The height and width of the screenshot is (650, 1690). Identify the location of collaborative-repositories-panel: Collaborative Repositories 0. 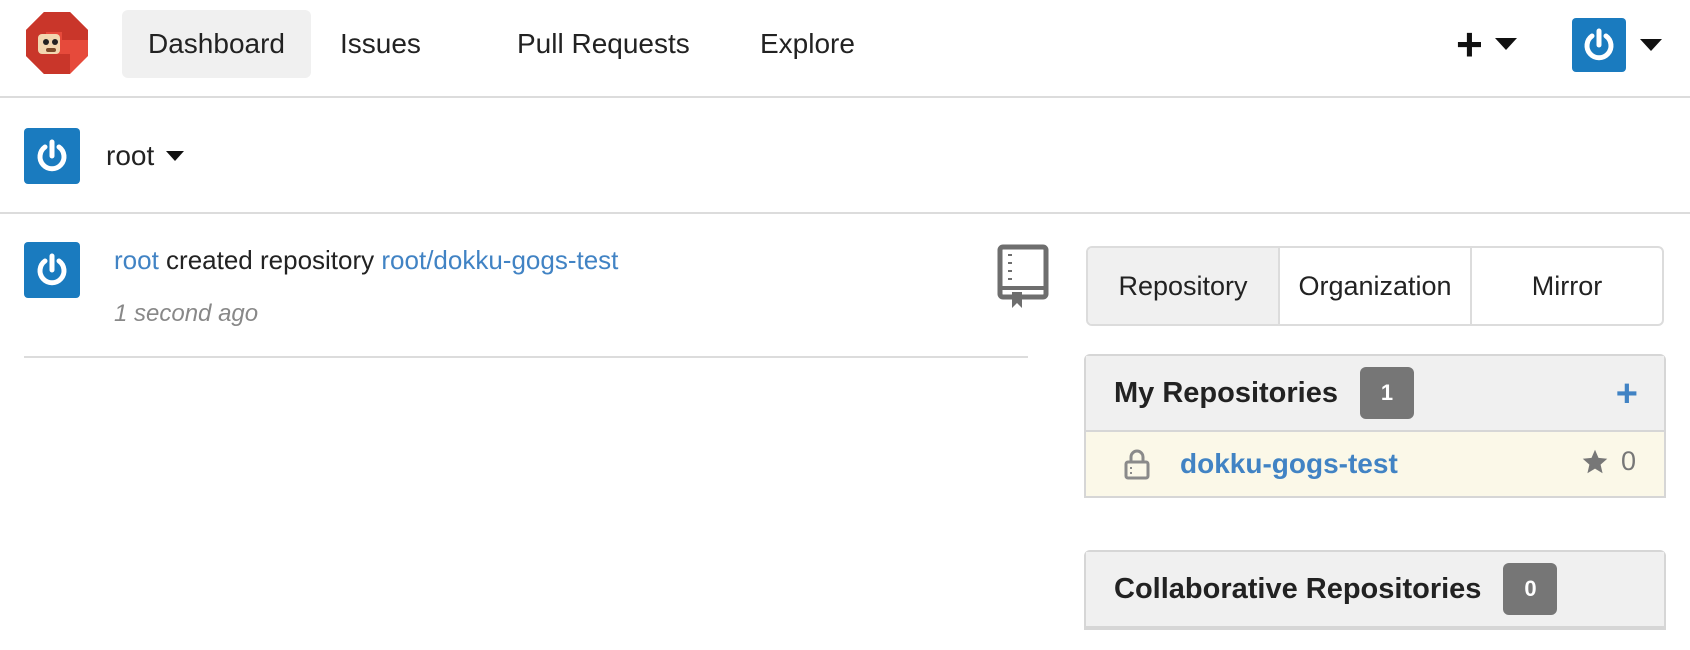
(1375, 590).